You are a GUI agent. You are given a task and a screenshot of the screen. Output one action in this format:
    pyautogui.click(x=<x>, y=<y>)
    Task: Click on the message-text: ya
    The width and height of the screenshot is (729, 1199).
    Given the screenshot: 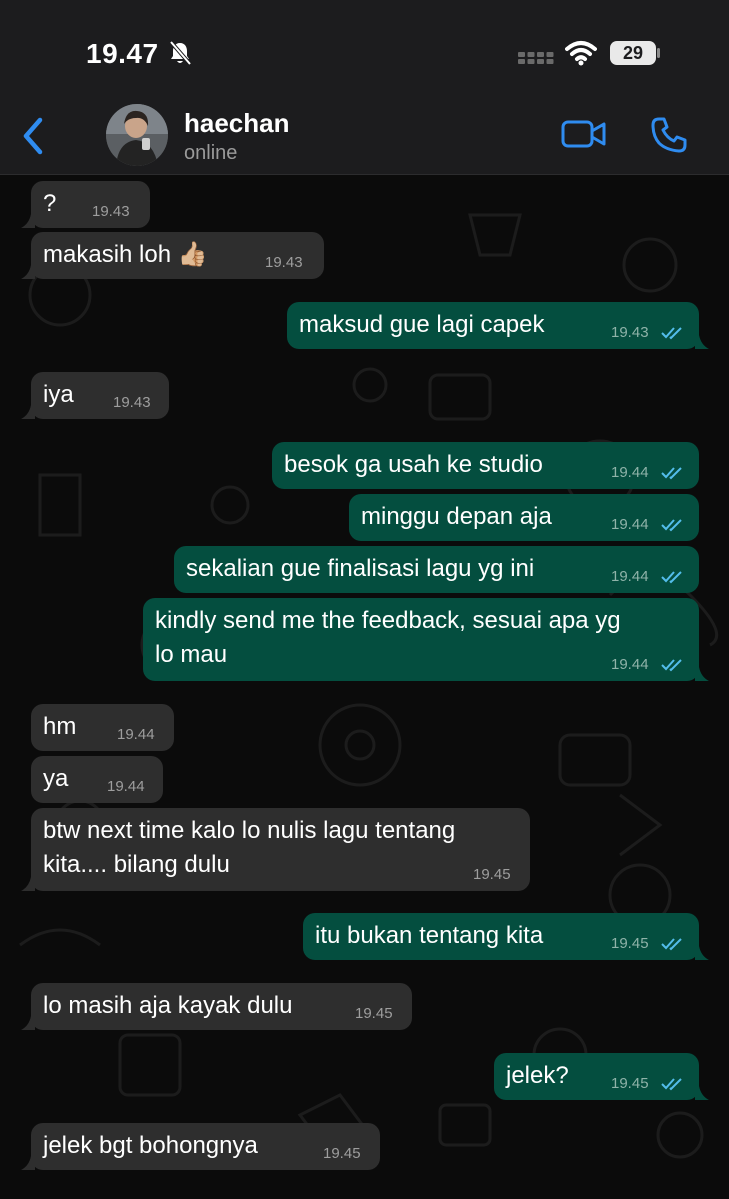 What is the action you would take?
    pyautogui.click(x=56, y=778)
    